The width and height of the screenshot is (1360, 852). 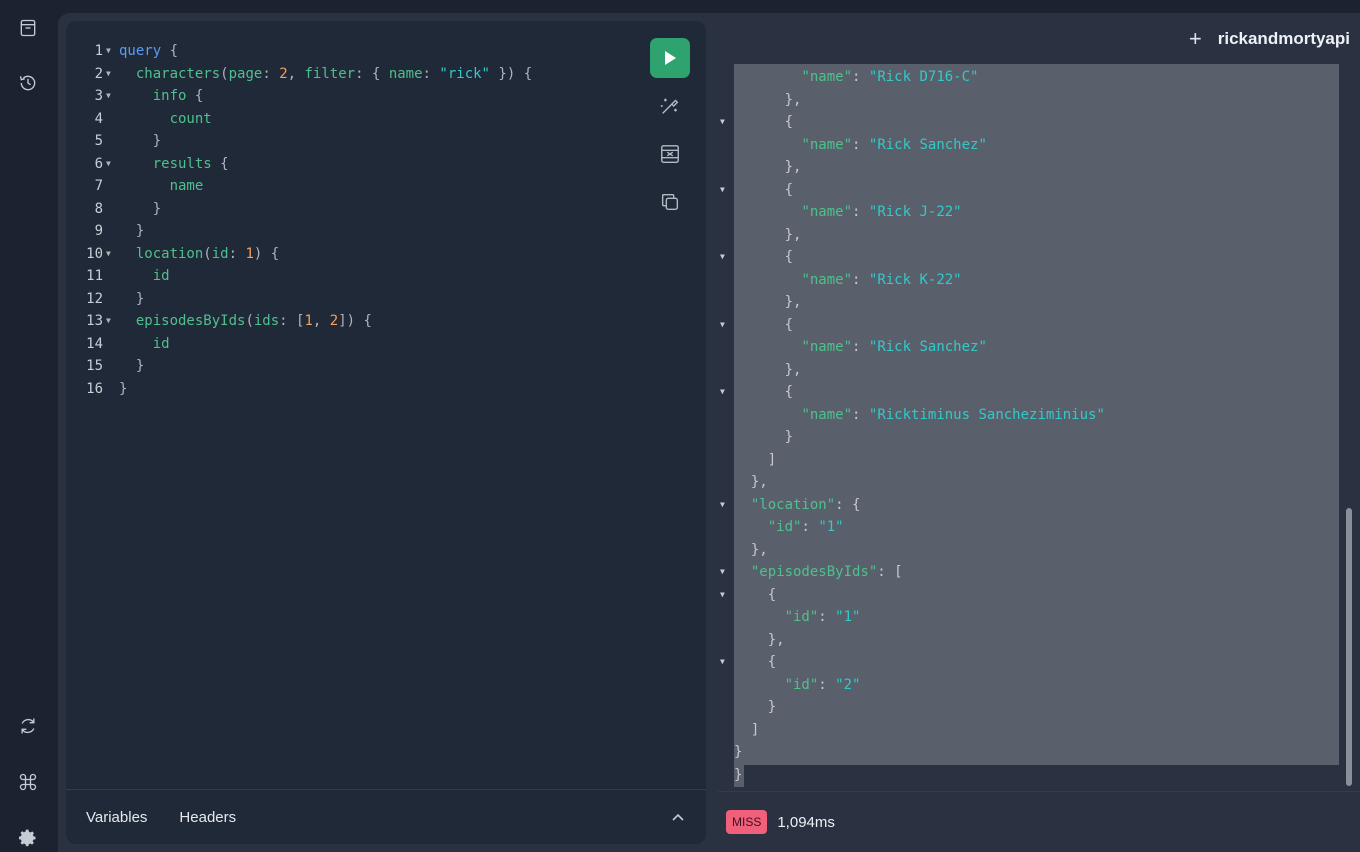 I want to click on code-line: 12 }, so click(x=386, y=299).